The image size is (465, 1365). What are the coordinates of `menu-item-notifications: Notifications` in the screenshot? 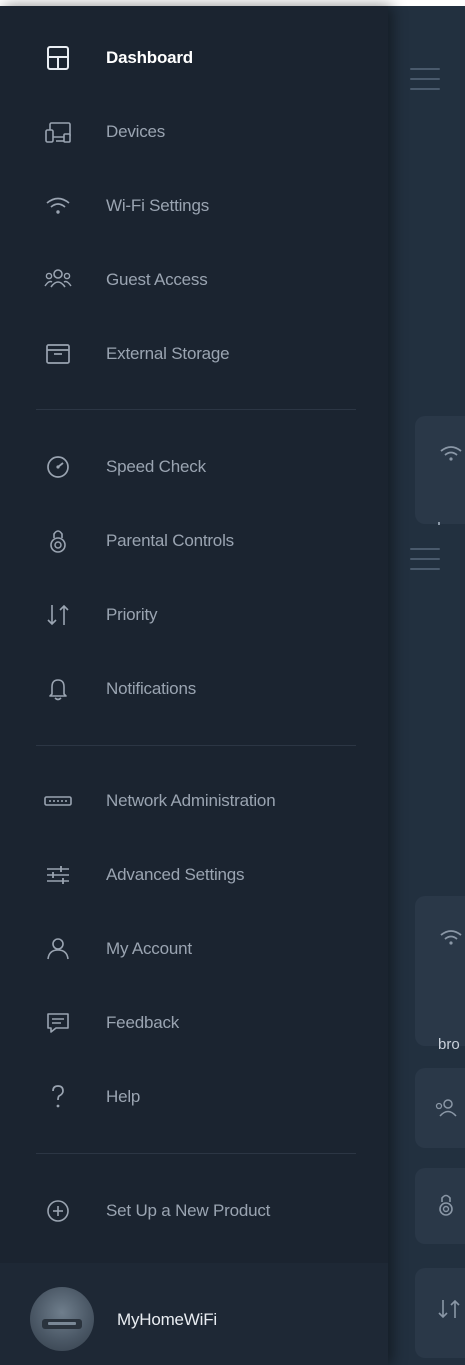 It's located at (194, 689).